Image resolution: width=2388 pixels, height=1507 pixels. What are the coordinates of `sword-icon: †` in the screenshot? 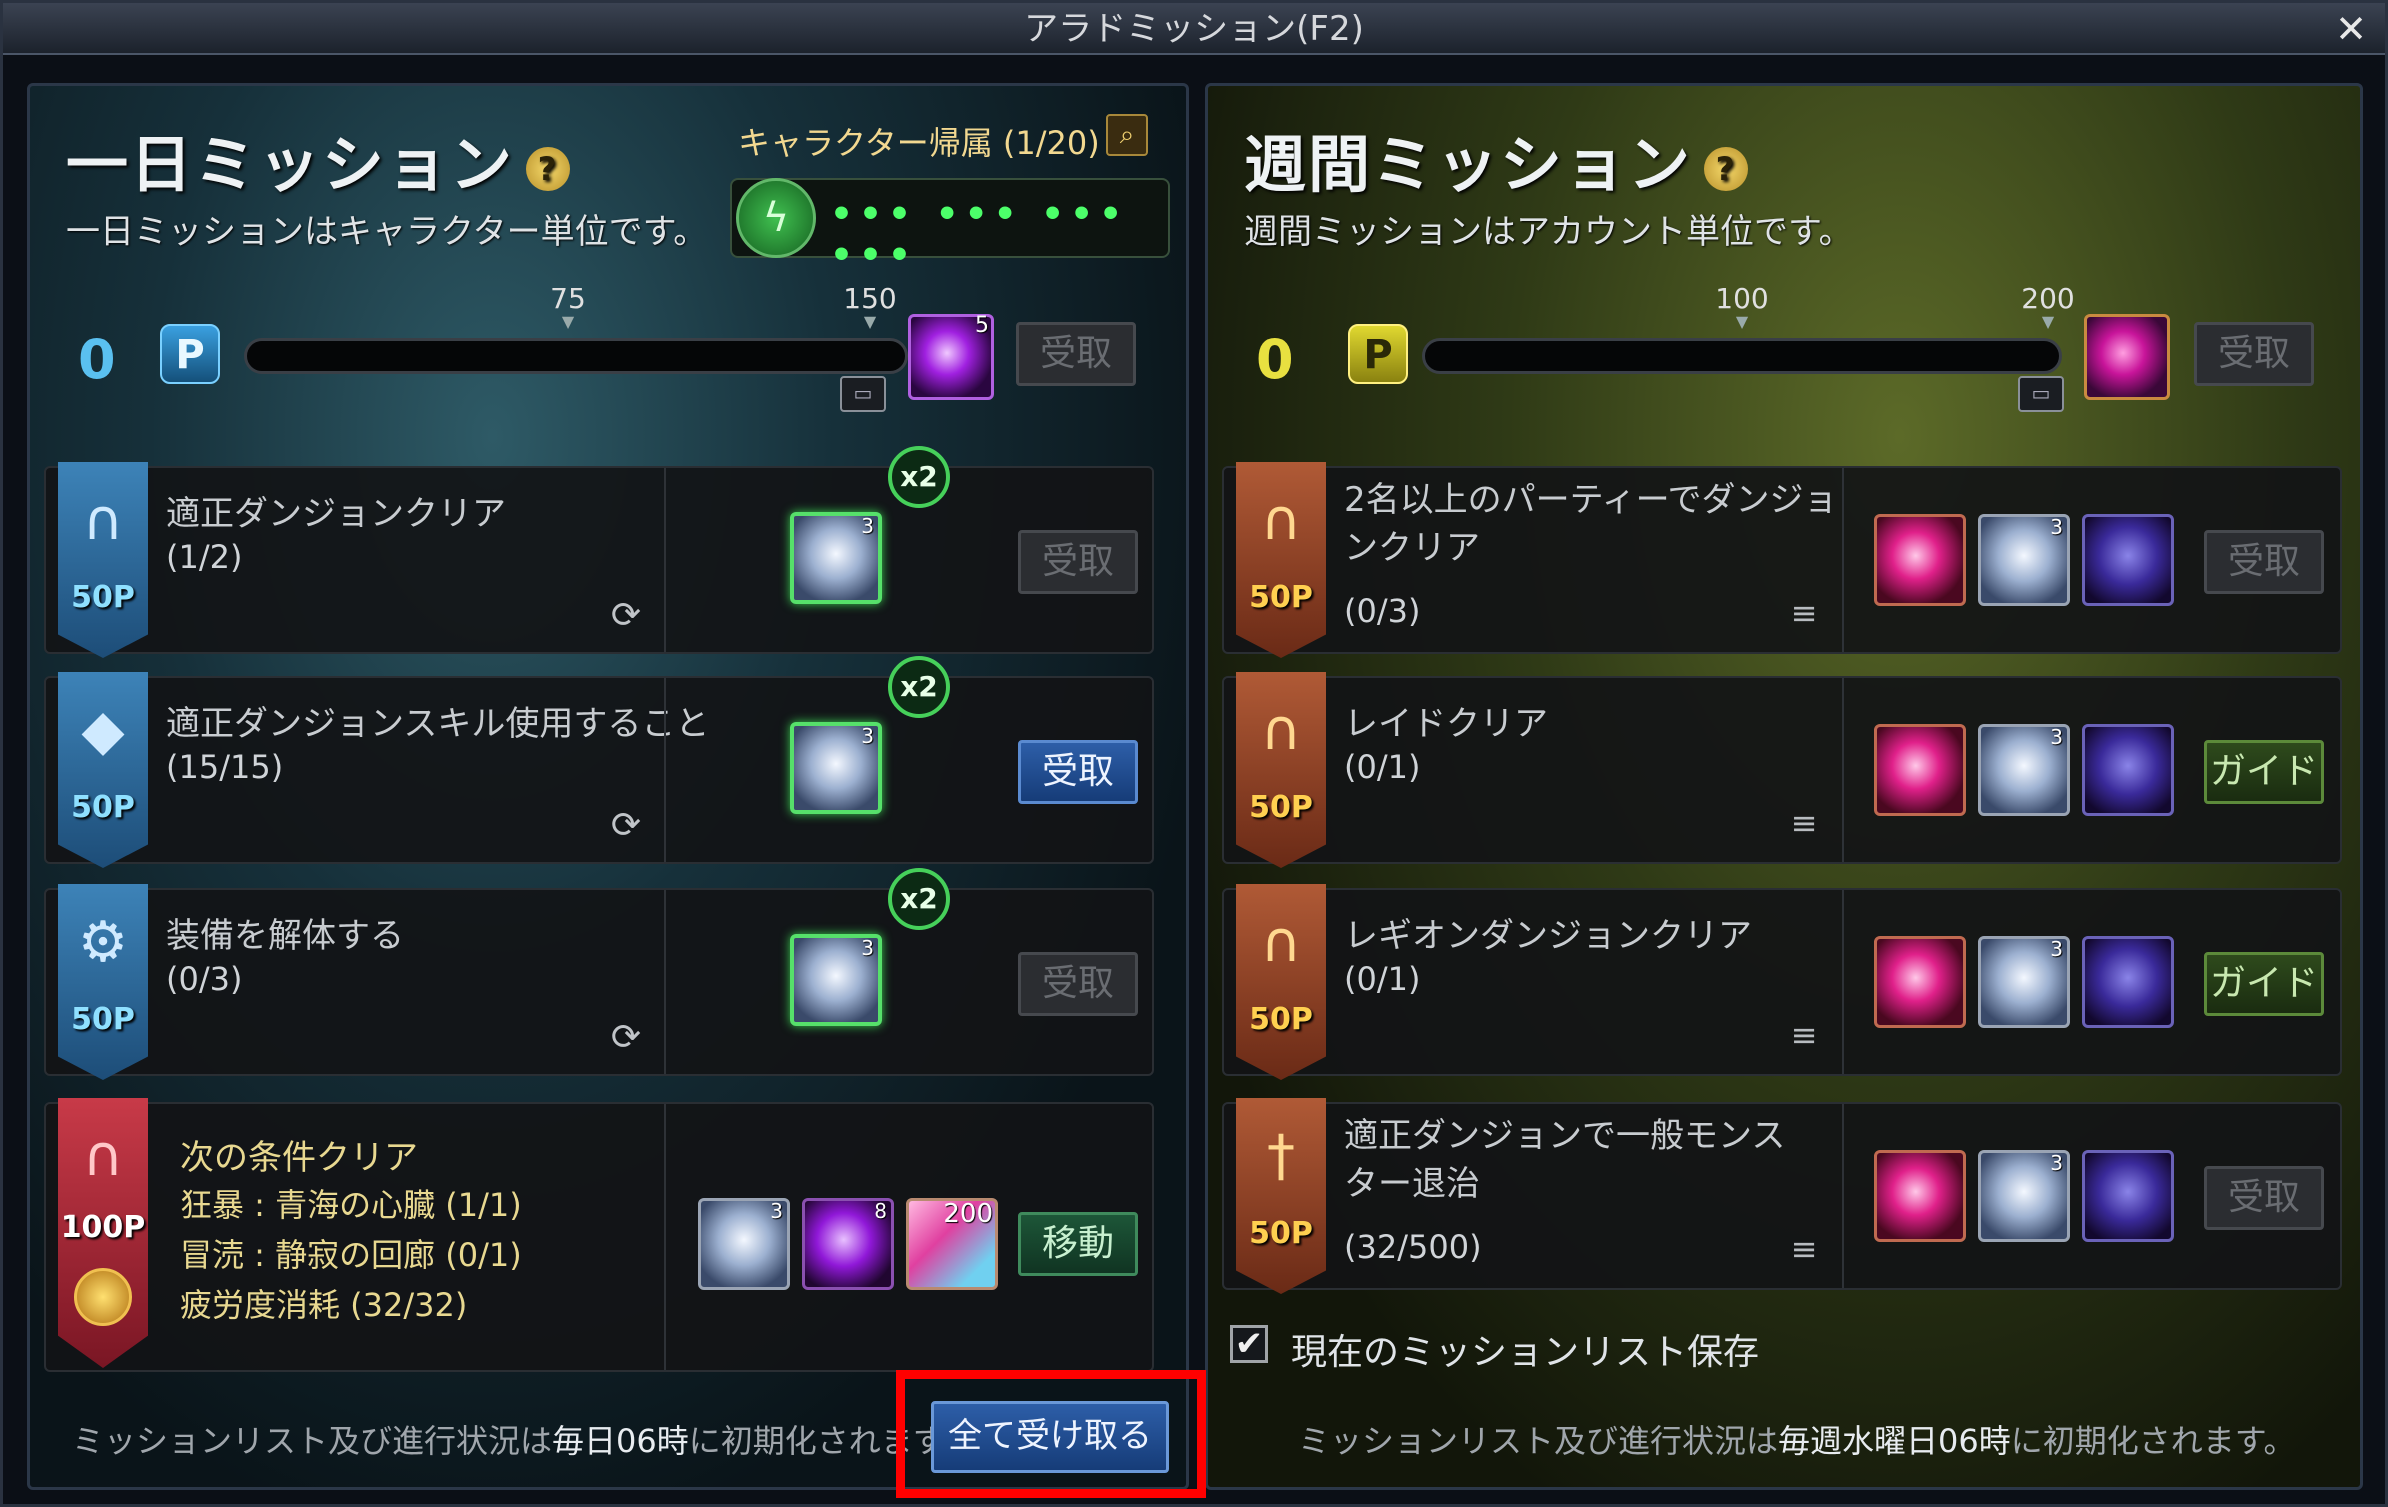 It's located at (1281, 1156).